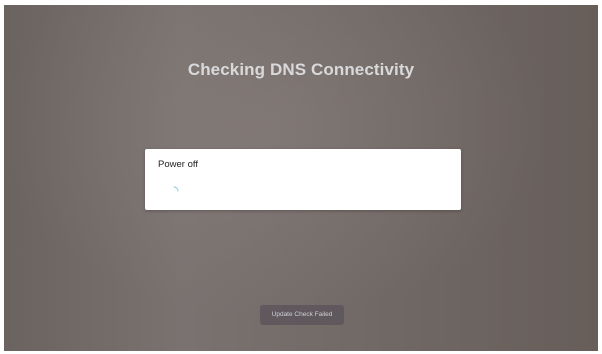 This screenshot has width=602, height=354. Describe the element at coordinates (301, 69) in the screenshot. I see `page-title: Checking DNS Connectivity` at that location.